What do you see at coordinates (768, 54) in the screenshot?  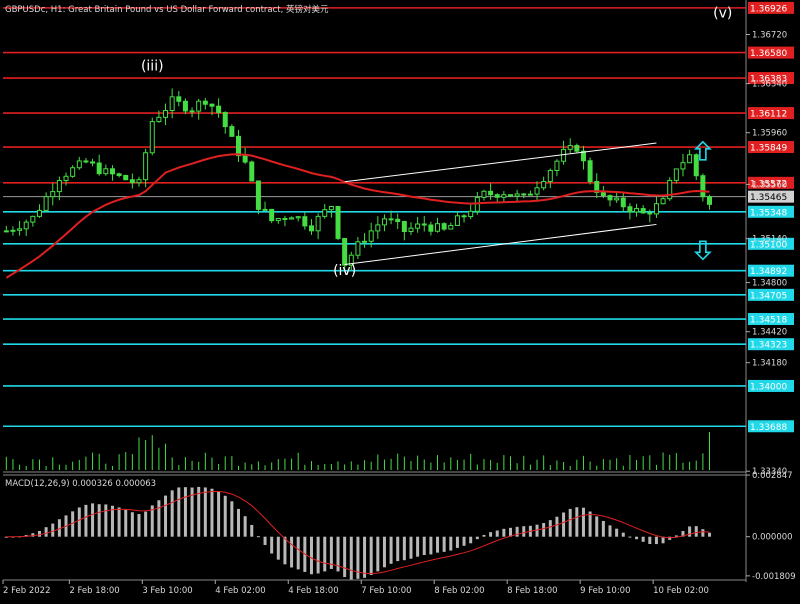 I see `resistance-level-price: 1.36580` at bounding box center [768, 54].